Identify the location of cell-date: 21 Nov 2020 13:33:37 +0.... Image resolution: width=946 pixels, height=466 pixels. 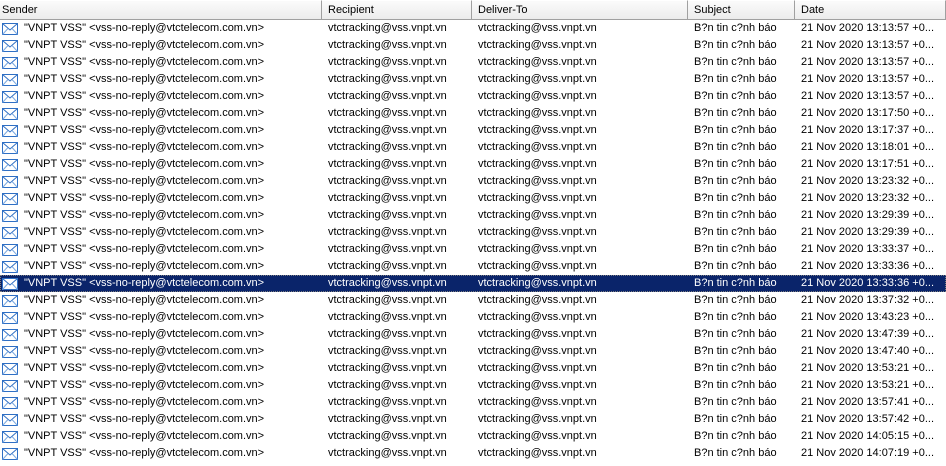
(868, 249).